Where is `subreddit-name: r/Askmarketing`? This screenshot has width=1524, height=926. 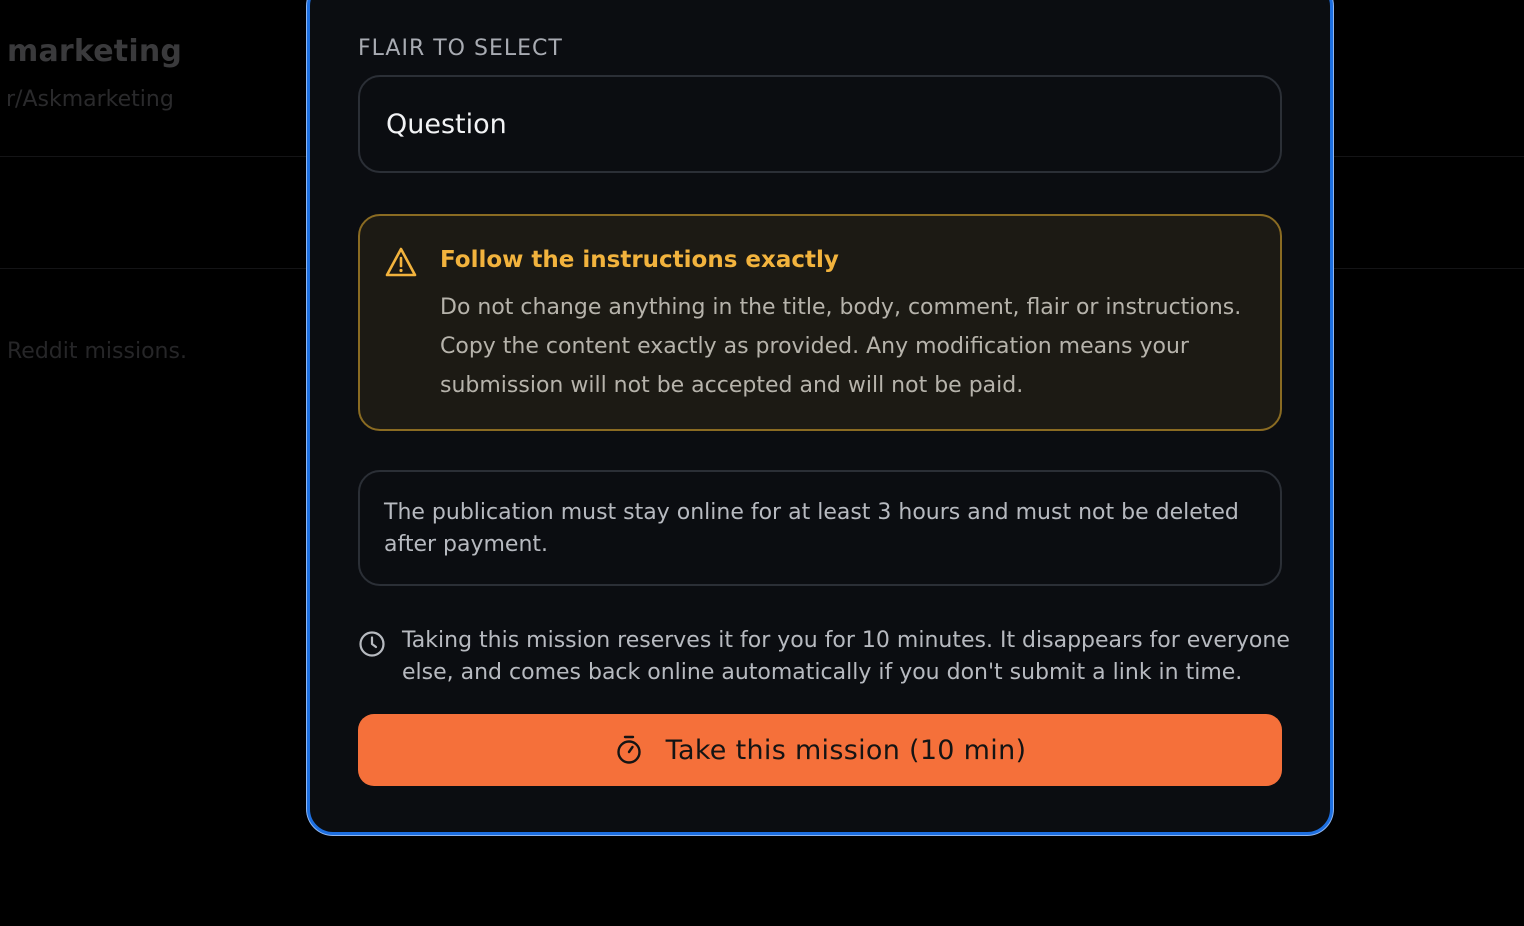 subreddit-name: r/Askmarketing is located at coordinates (90, 99).